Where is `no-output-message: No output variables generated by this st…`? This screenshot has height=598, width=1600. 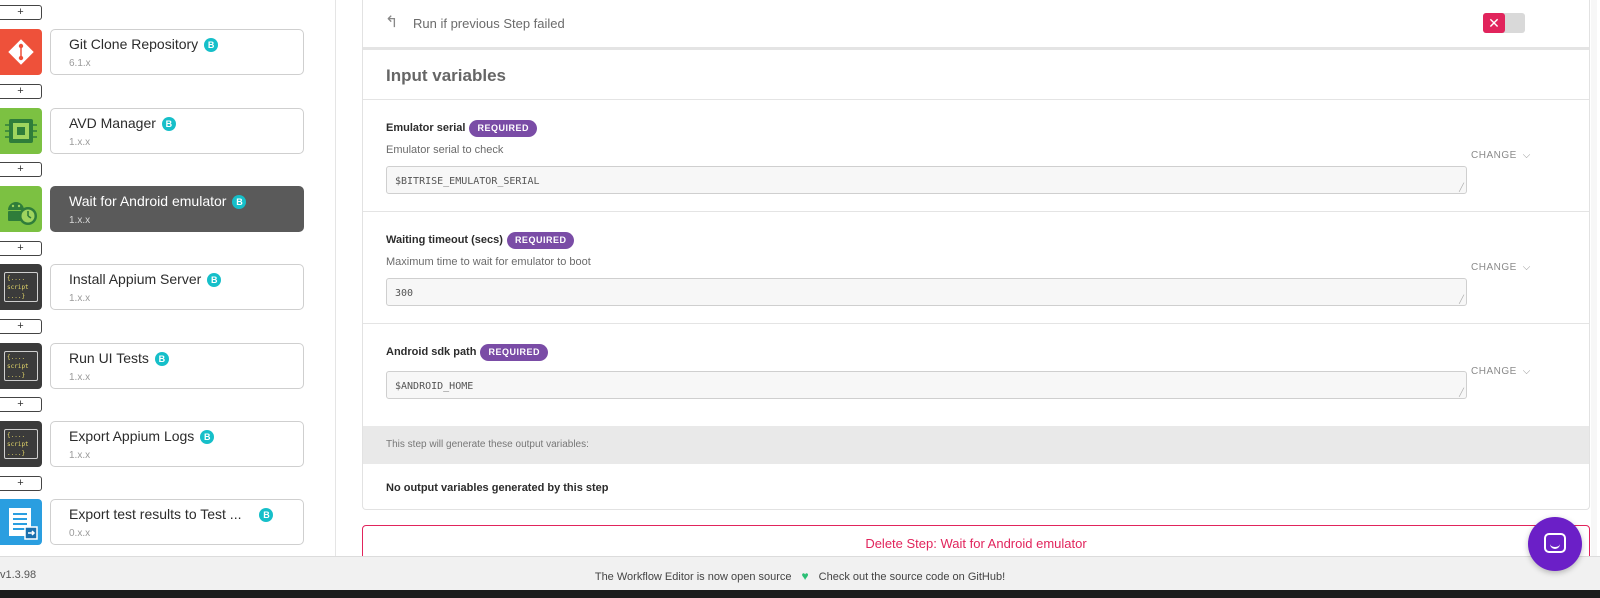 no-output-message: No output variables generated by this st… is located at coordinates (497, 488).